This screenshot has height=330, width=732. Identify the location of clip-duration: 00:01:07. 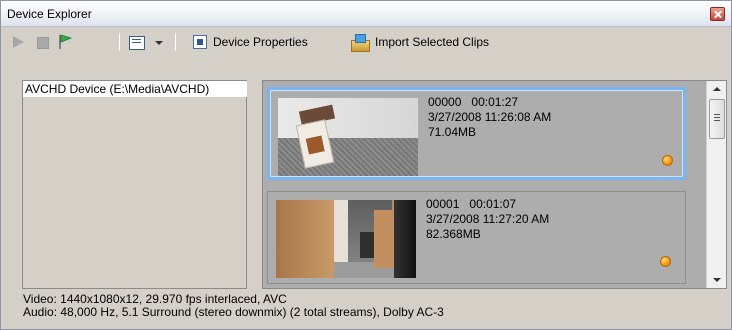
(493, 204).